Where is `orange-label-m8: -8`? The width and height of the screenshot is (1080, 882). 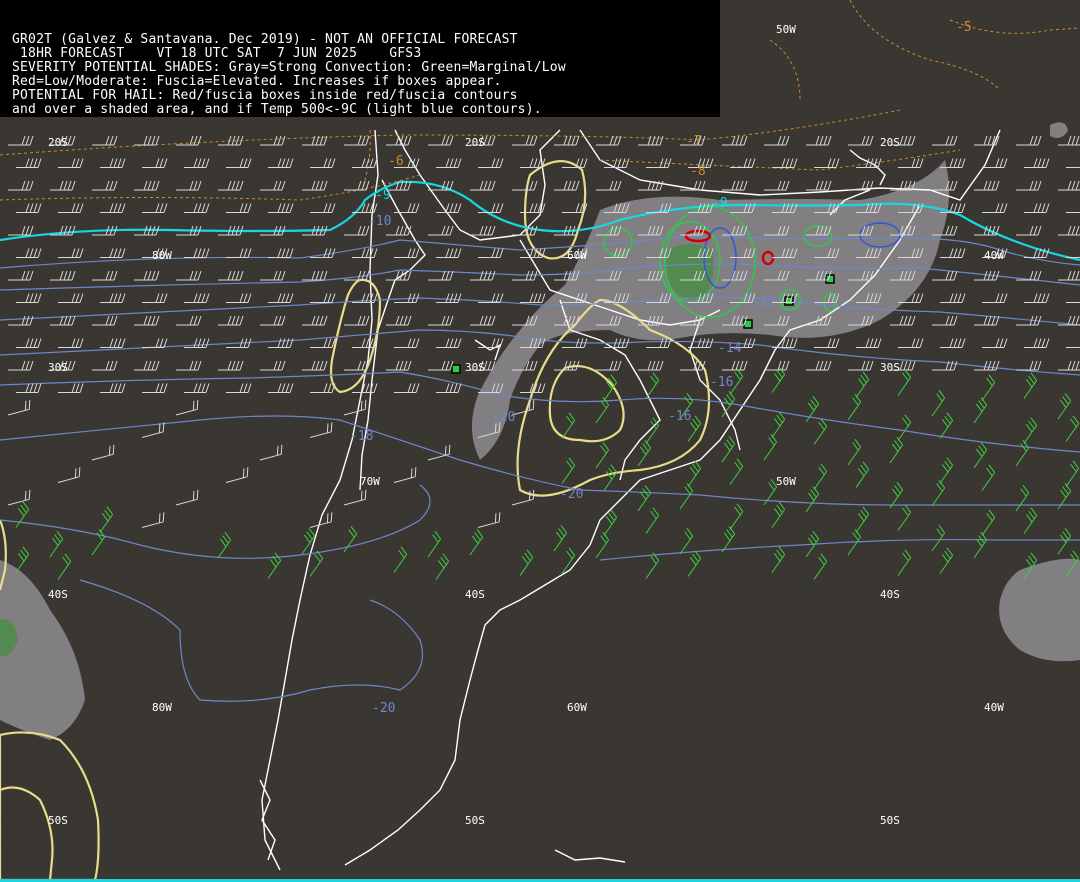 orange-label-m8: -8 is located at coordinates (698, 171).